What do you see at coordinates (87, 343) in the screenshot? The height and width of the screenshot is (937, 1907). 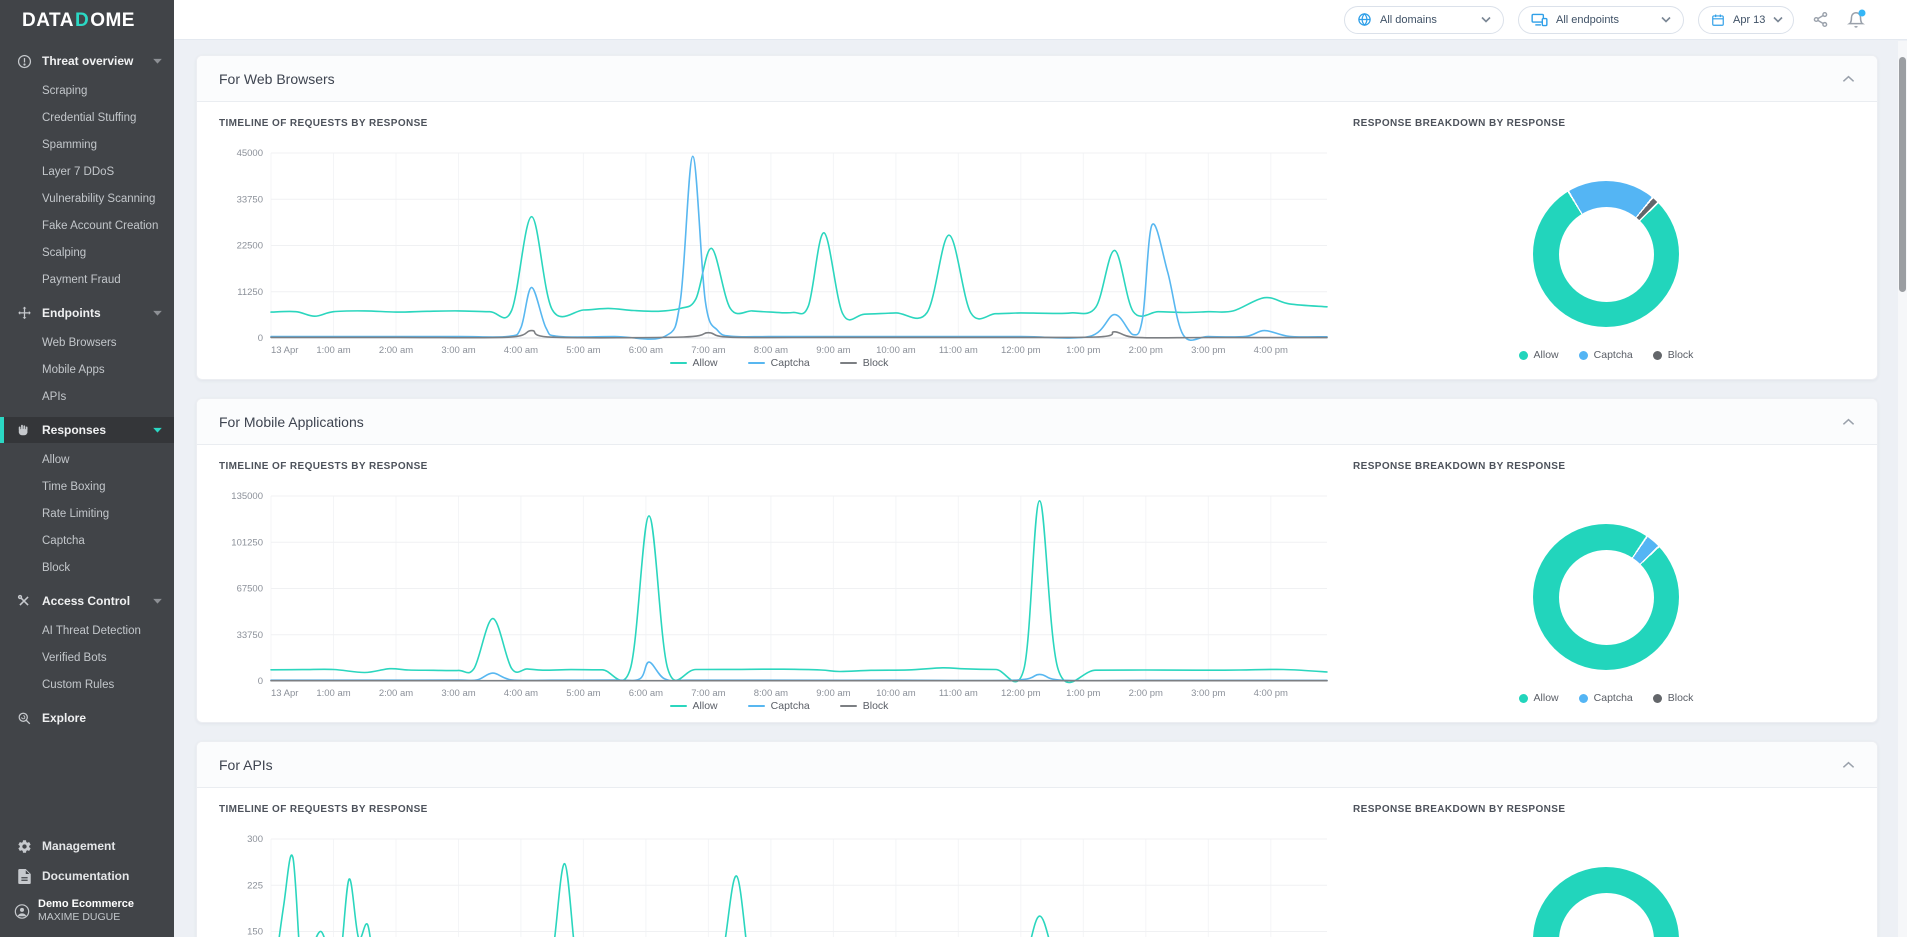 I see `sidebar-item-web-browsers: Web Browsers` at bounding box center [87, 343].